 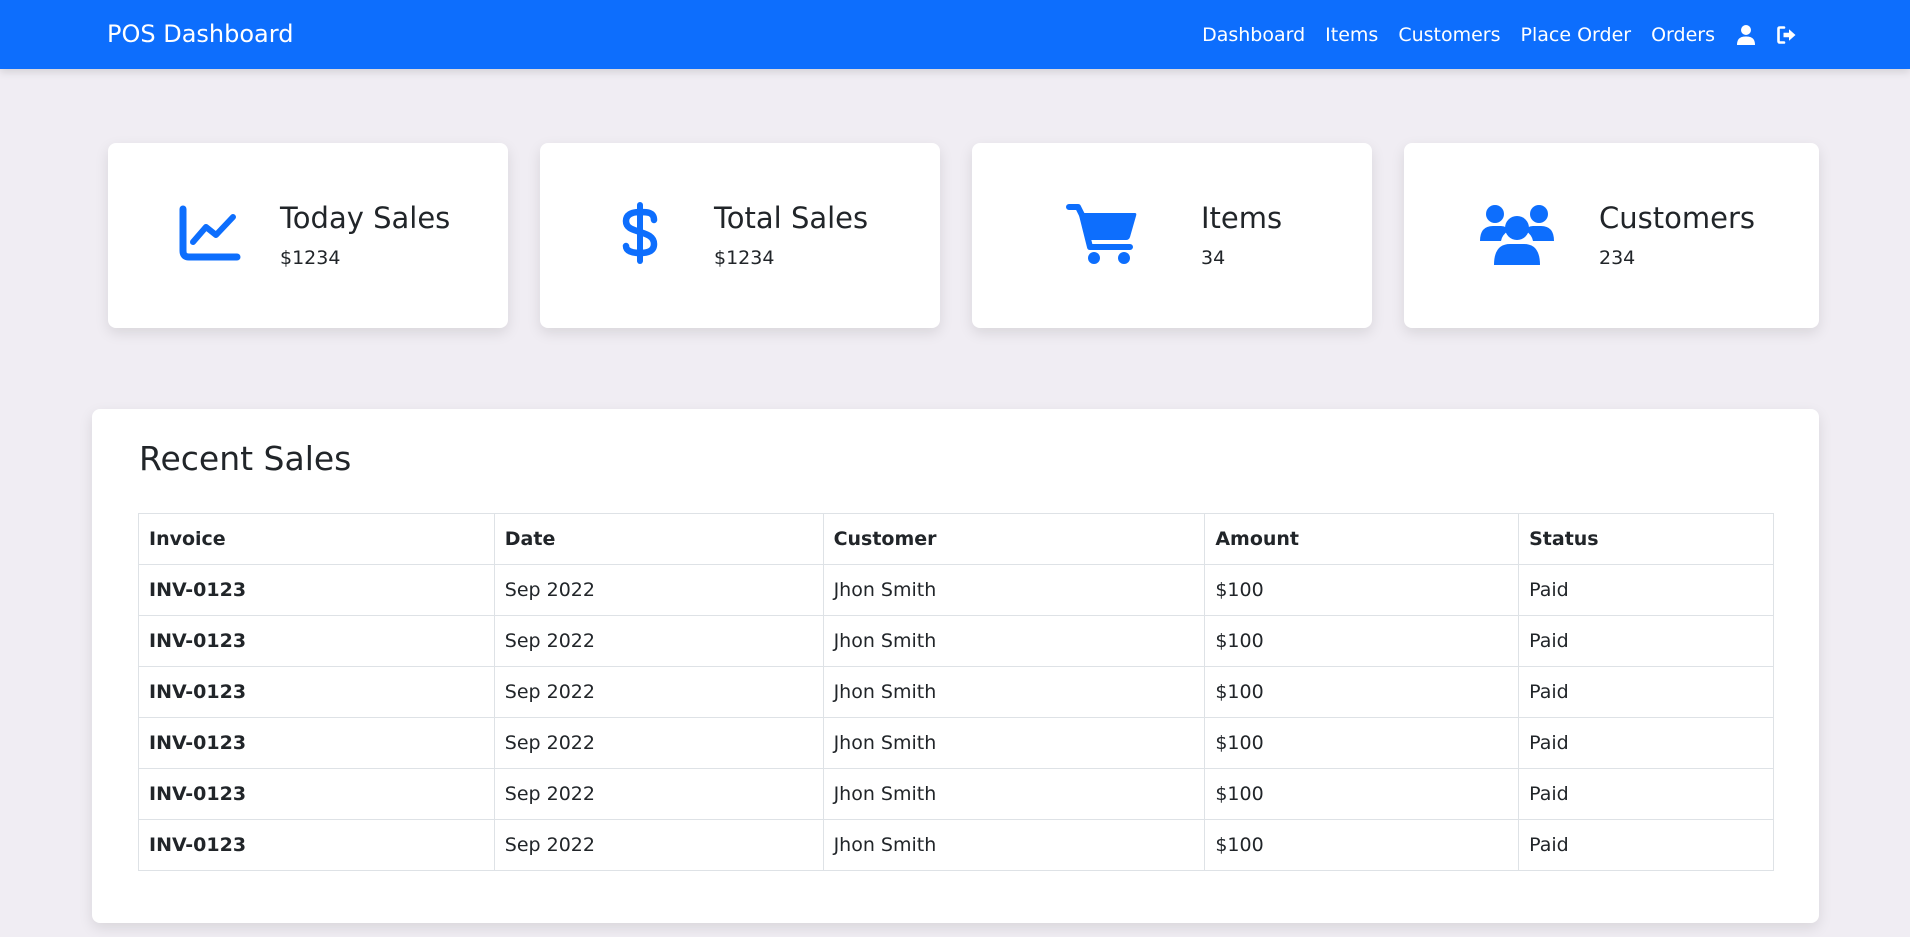 What do you see at coordinates (1362, 539) in the screenshot?
I see `column-header-amount: Amount` at bounding box center [1362, 539].